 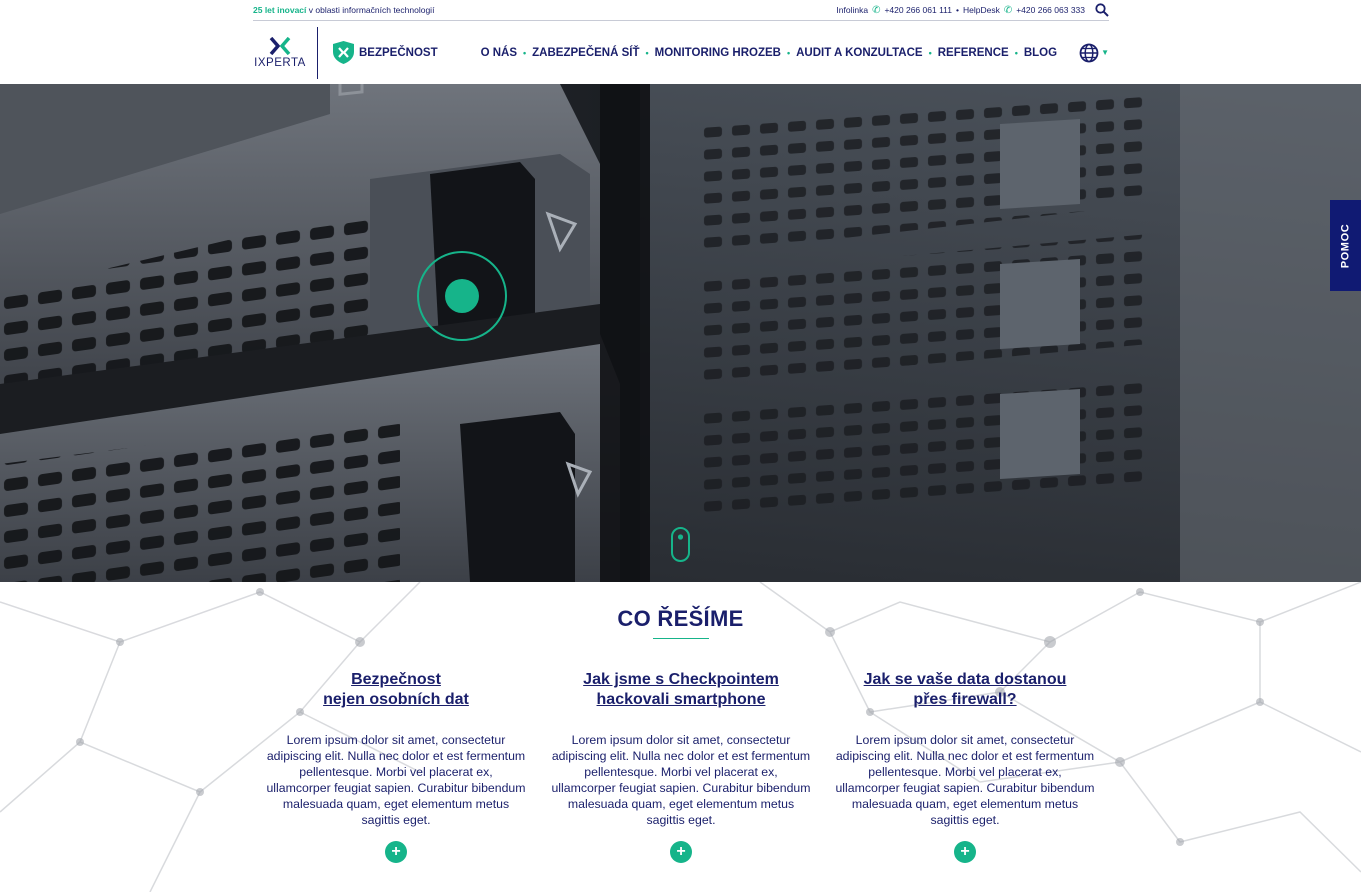 What do you see at coordinates (280, 62) in the screenshot?
I see `logo-text: IXPERTA` at bounding box center [280, 62].